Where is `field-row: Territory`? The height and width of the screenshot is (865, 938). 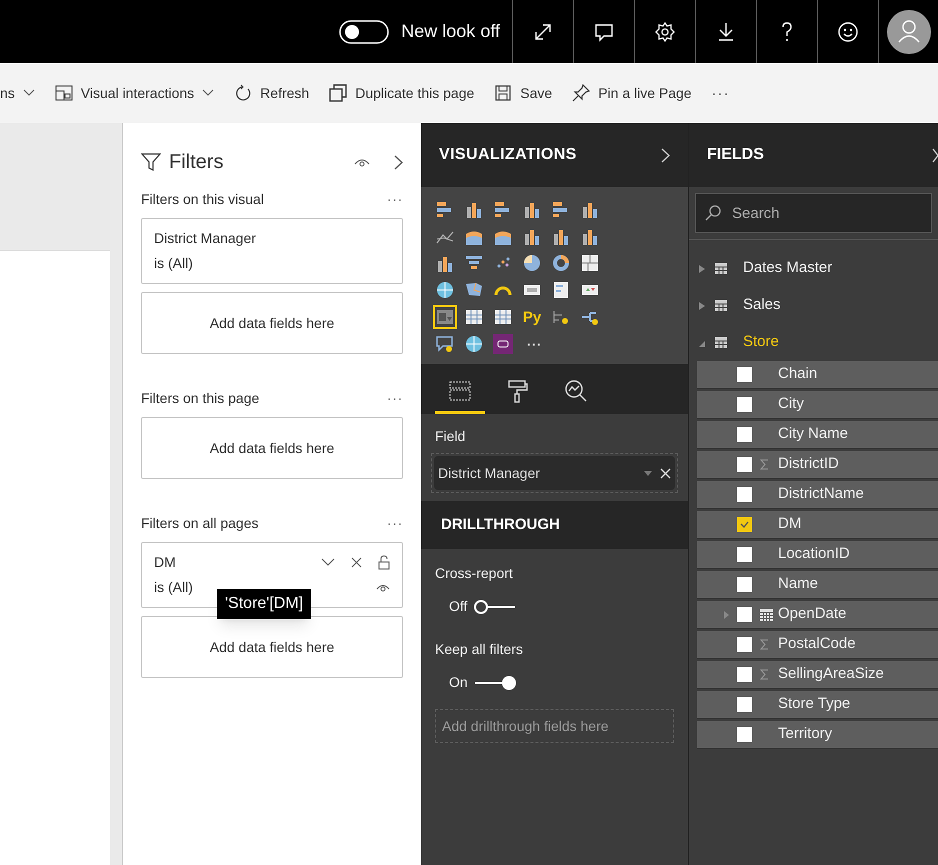 field-row: Territory is located at coordinates (817, 735).